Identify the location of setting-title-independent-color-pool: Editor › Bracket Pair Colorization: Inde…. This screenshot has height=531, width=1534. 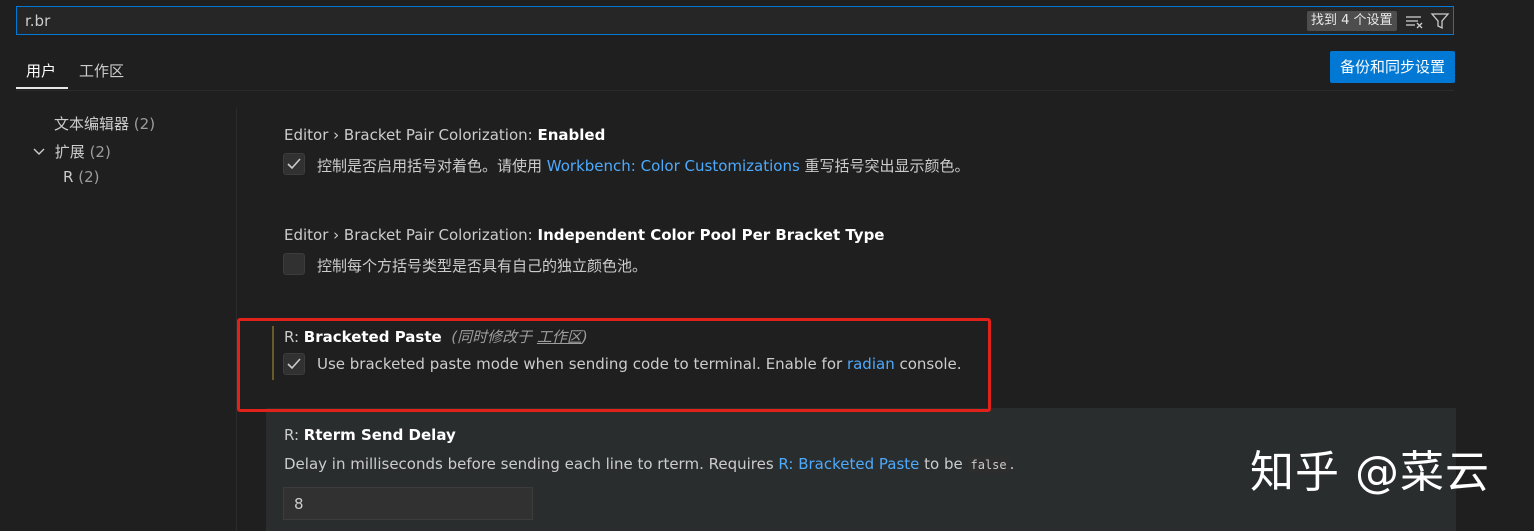
(584, 235).